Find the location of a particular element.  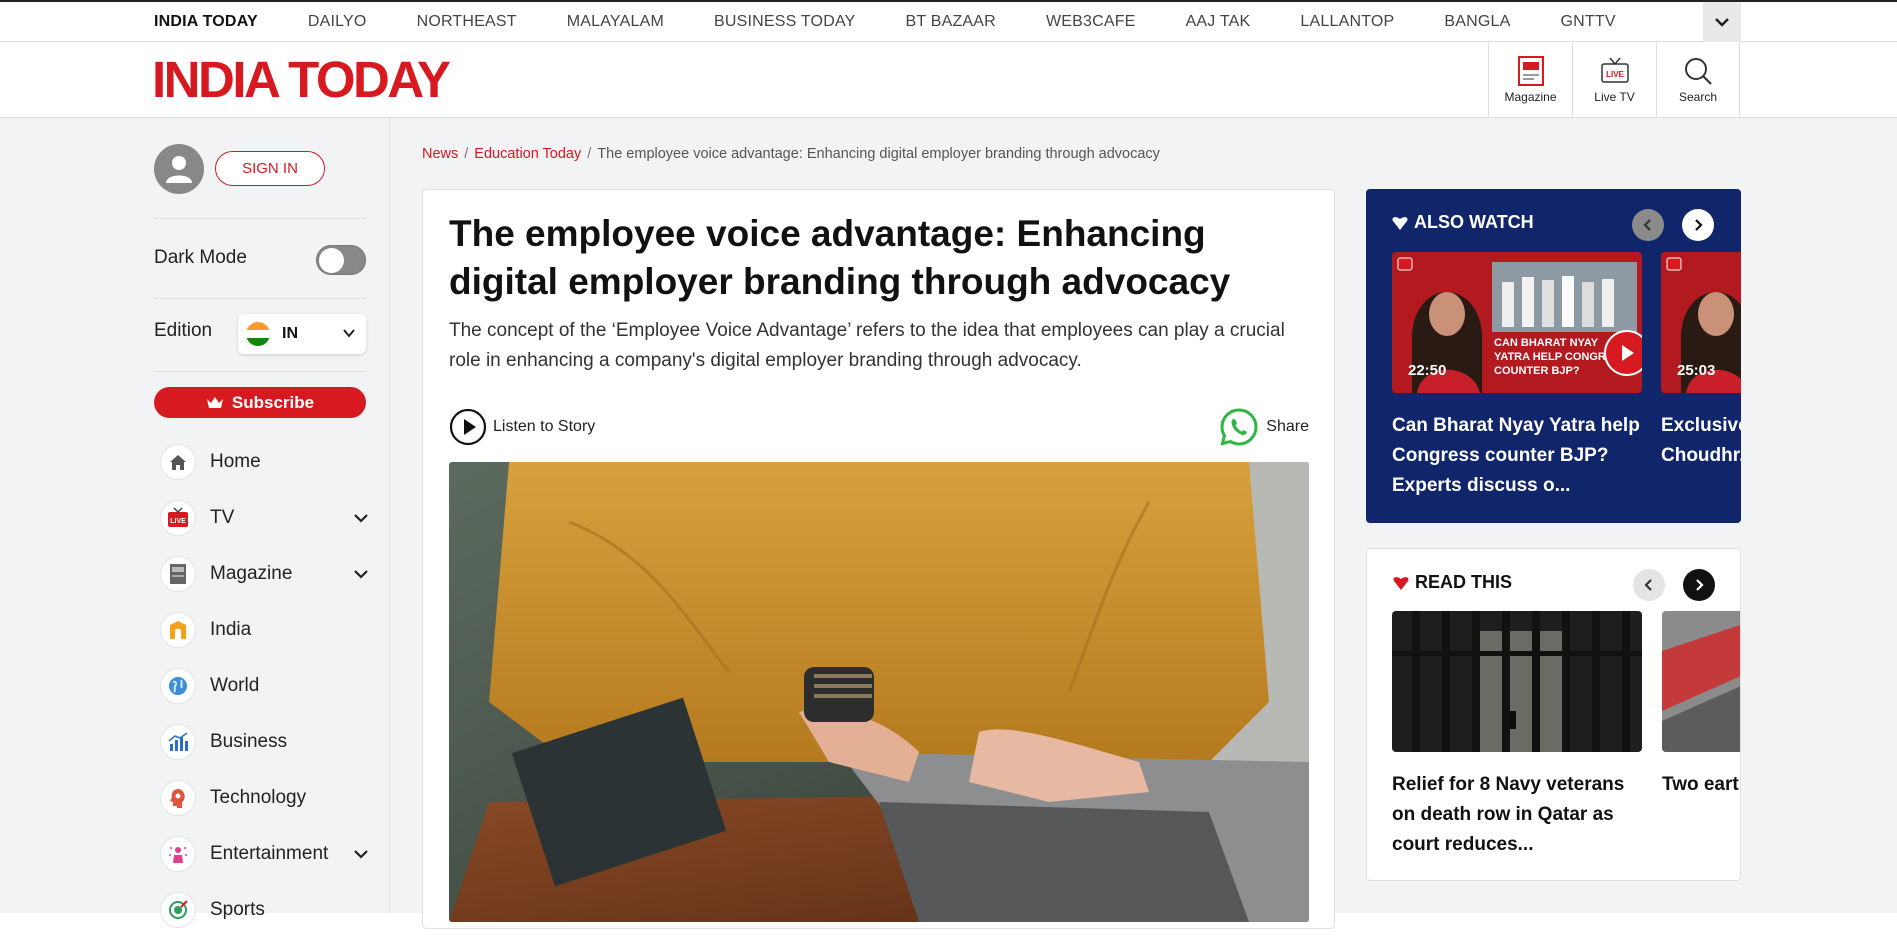

sidebar-item-home: Home is located at coordinates (265, 462).